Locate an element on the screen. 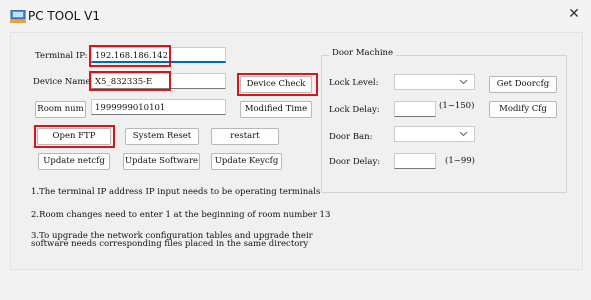 The image size is (591, 300). door-delay-input is located at coordinates (415, 161).